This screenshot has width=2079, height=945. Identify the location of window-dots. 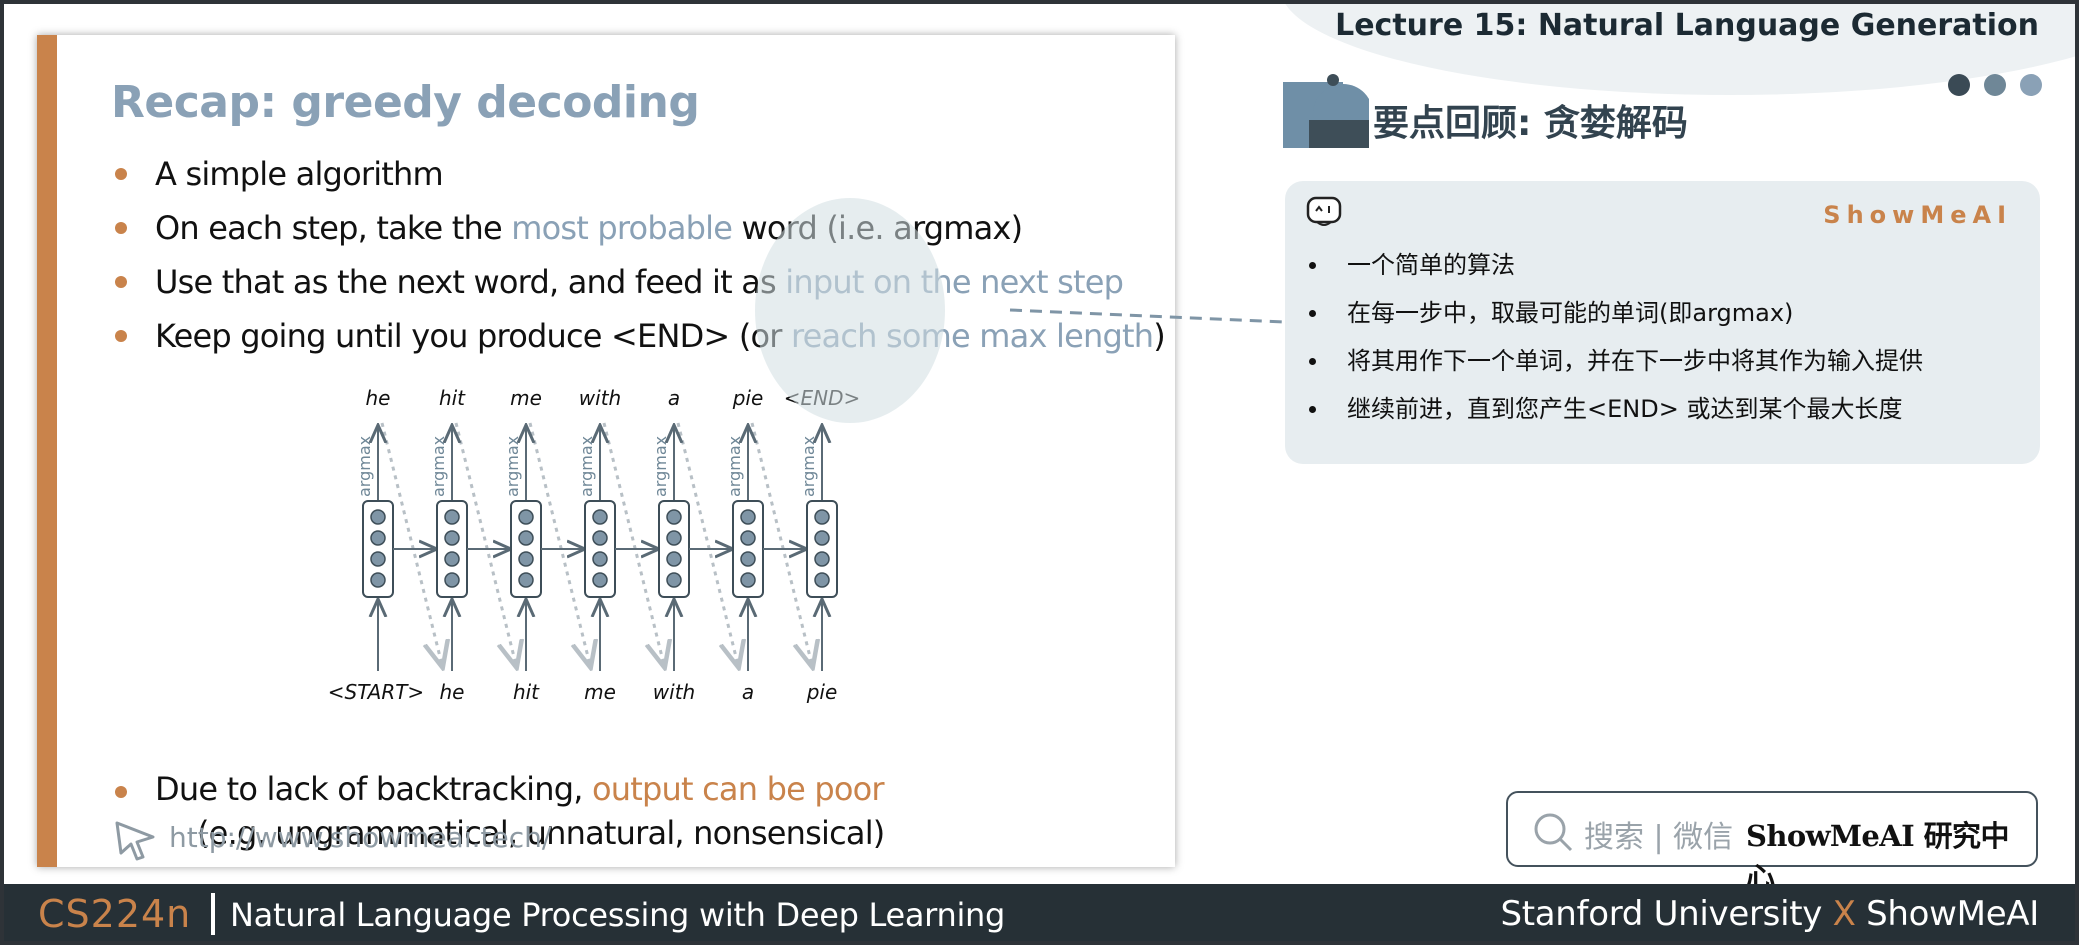
(1995, 85).